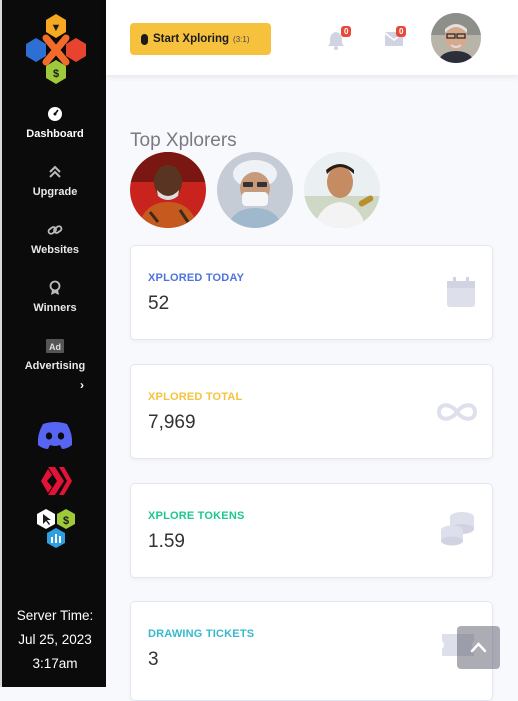 The width and height of the screenshot is (518, 701). Describe the element at coordinates (312, 37) in the screenshot. I see `topbar: Start Xploring (3:1) 0 0` at that location.